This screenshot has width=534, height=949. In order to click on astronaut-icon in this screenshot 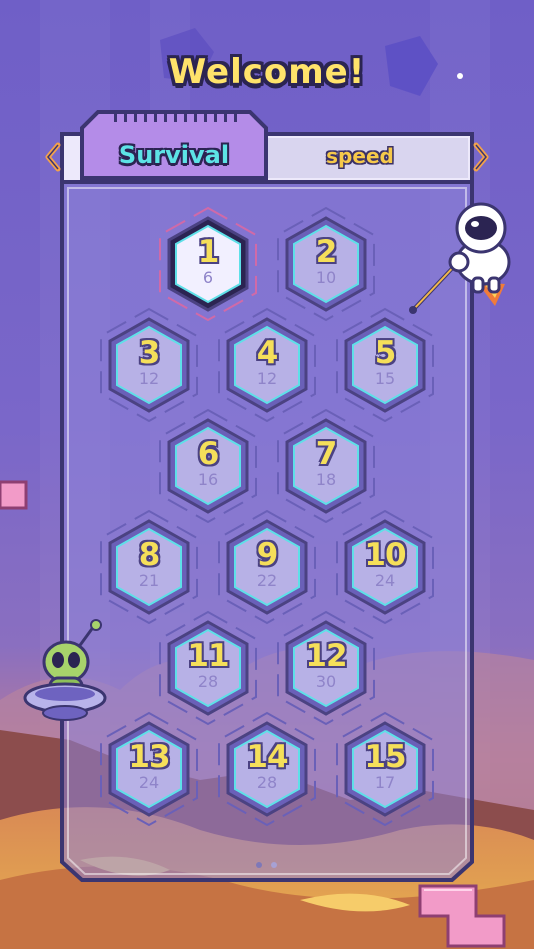, I will do `click(460, 258)`.